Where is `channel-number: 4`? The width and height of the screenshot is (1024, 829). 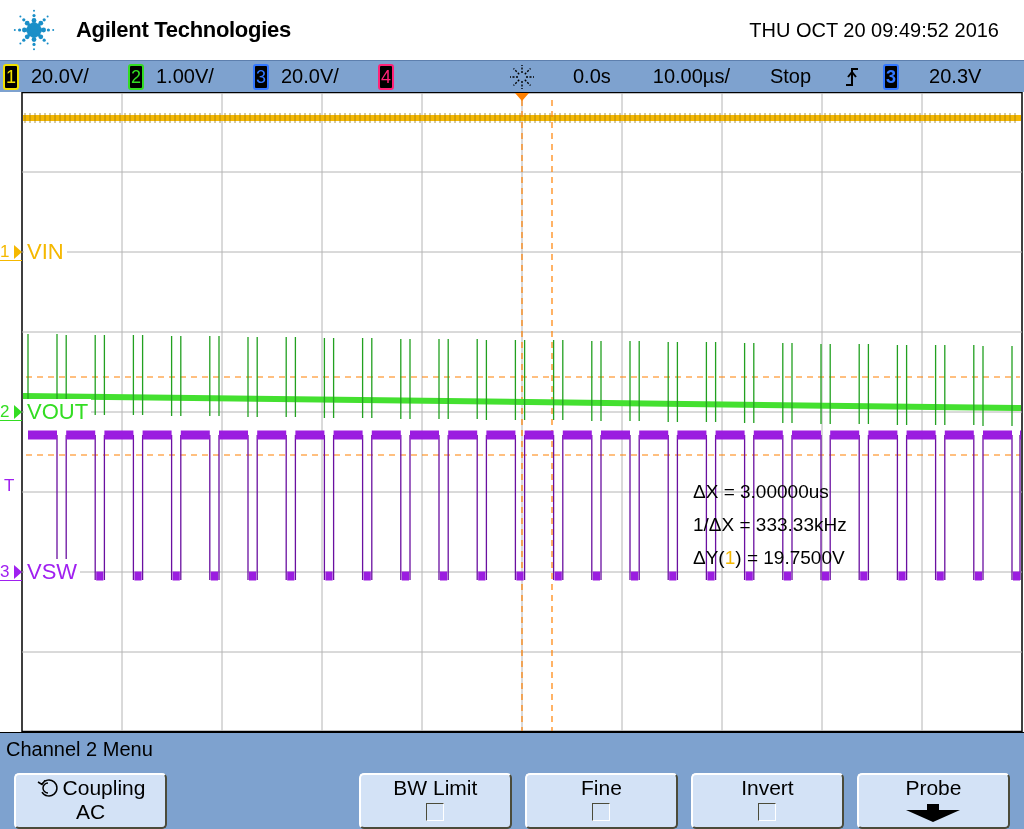 channel-number: 4 is located at coordinates (386, 76).